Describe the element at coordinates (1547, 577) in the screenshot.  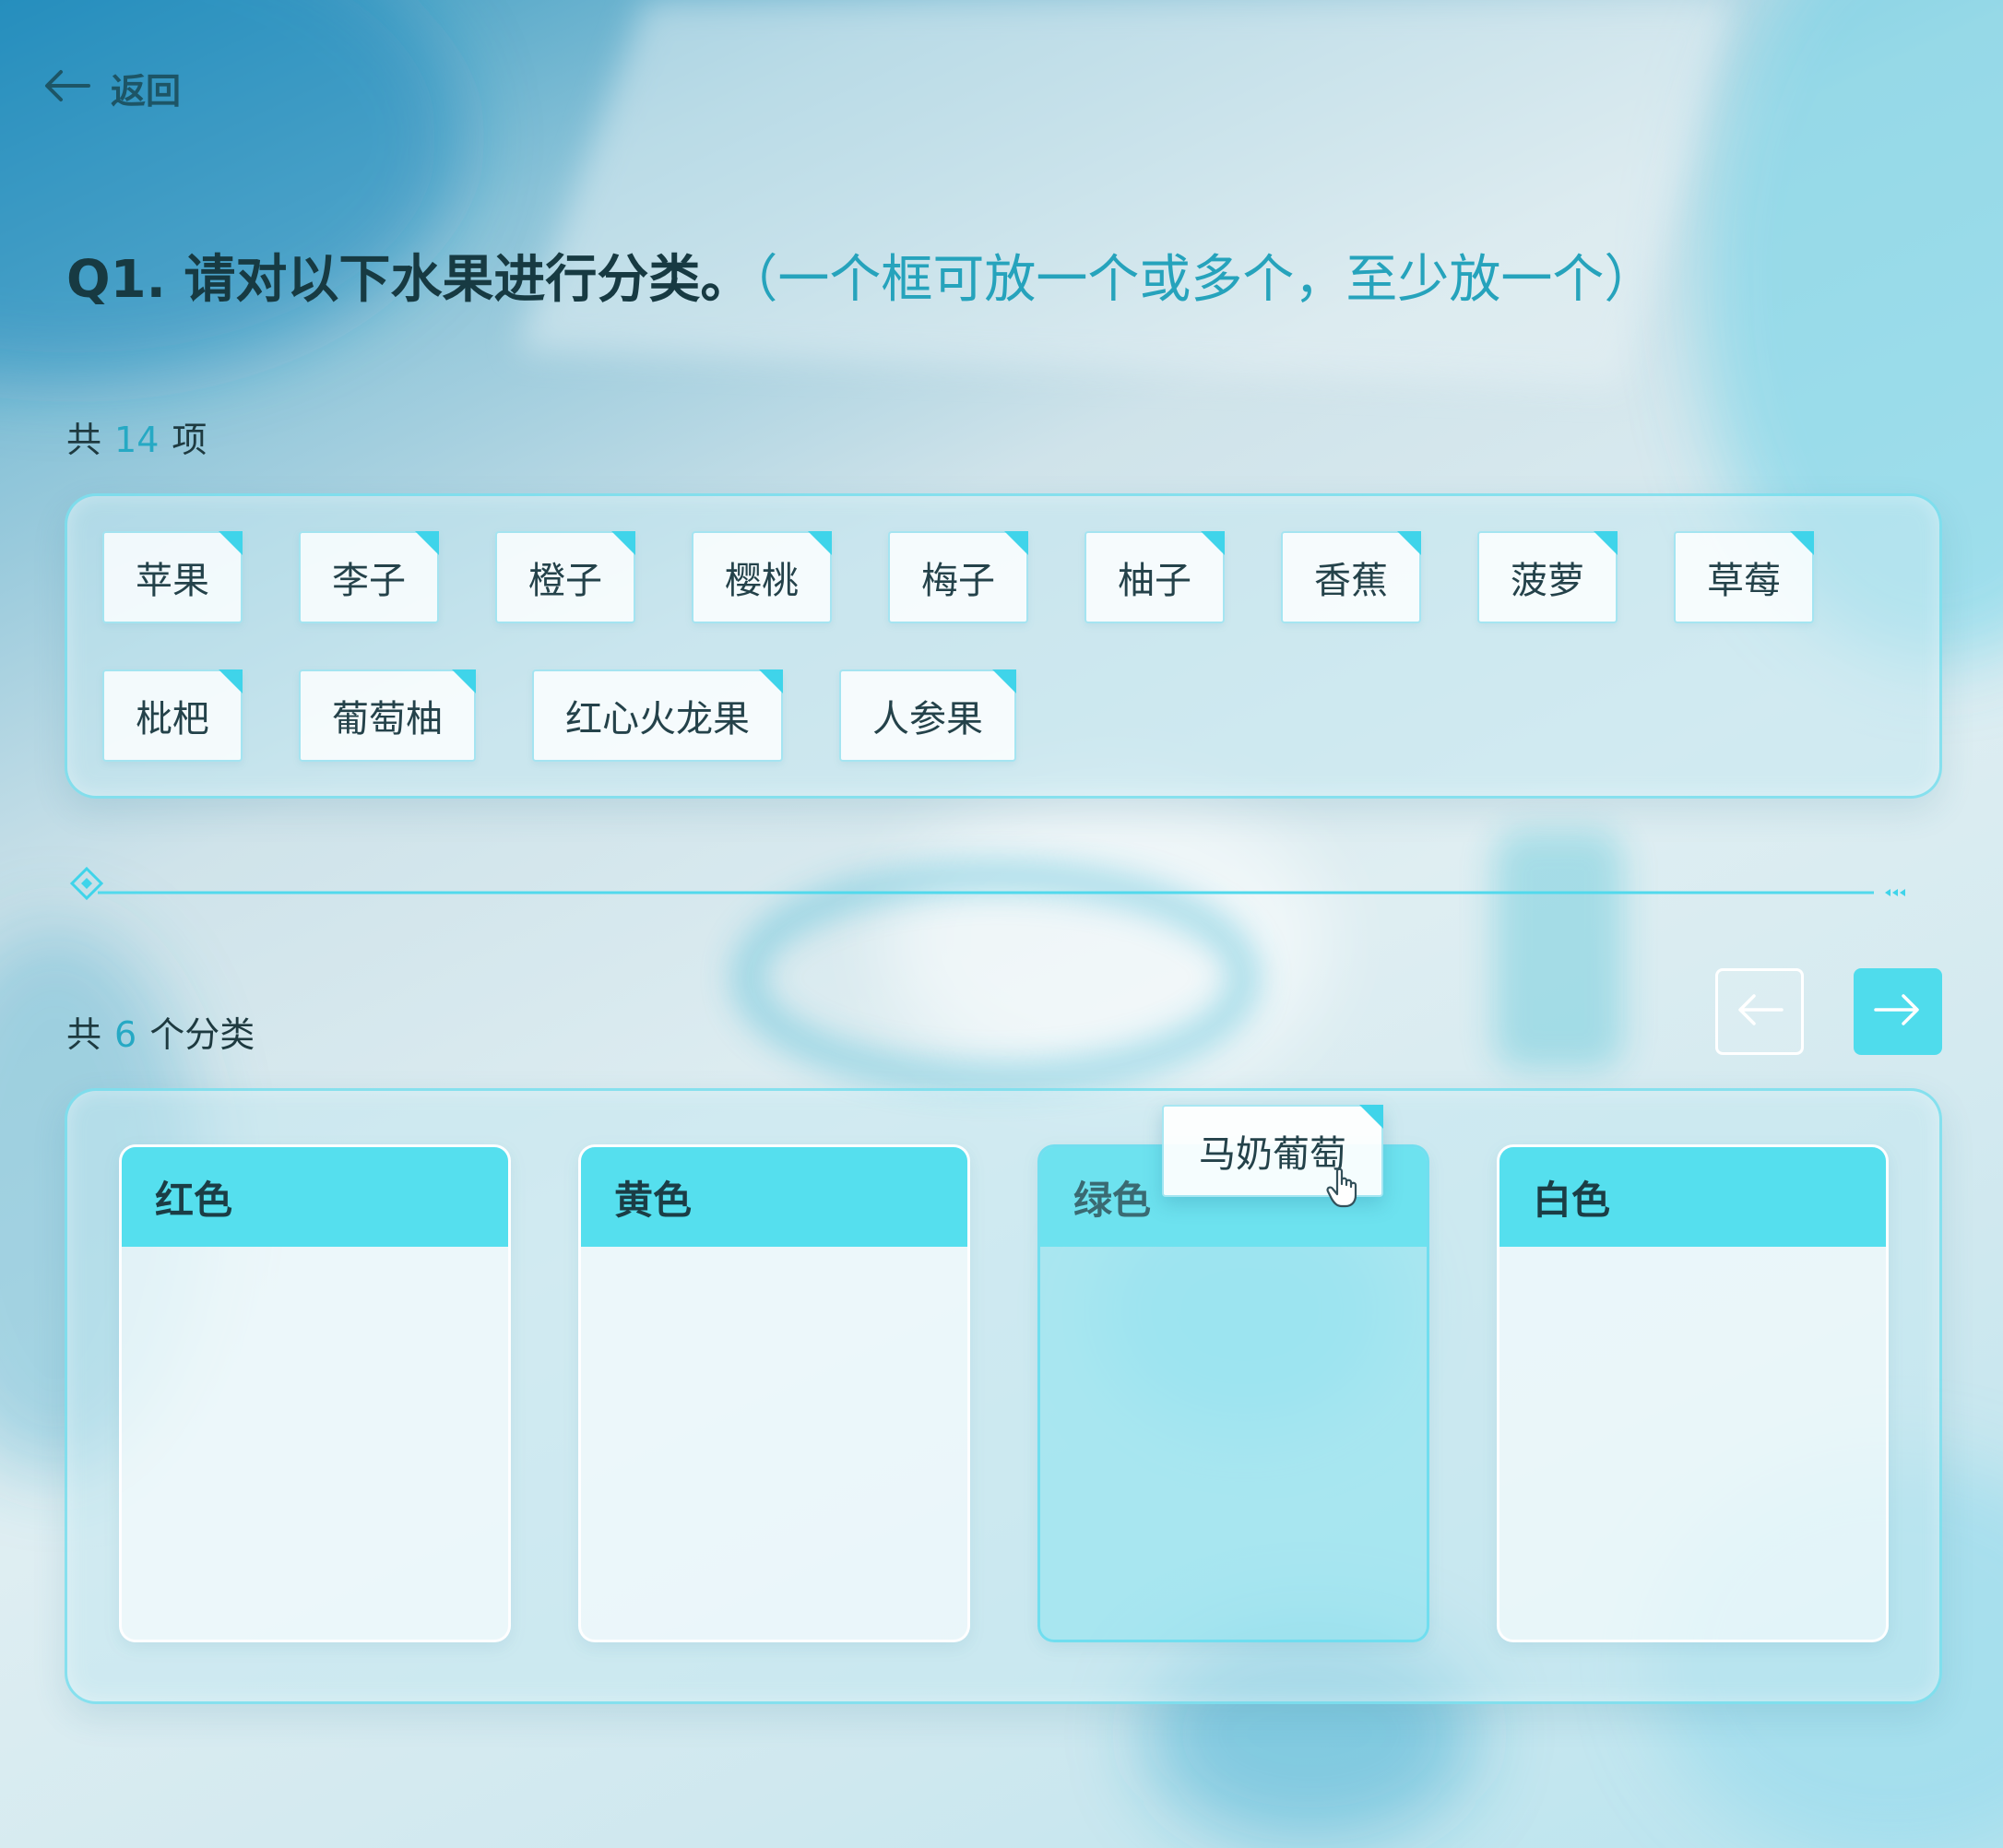
I see `item-chip: 菠萝` at that location.